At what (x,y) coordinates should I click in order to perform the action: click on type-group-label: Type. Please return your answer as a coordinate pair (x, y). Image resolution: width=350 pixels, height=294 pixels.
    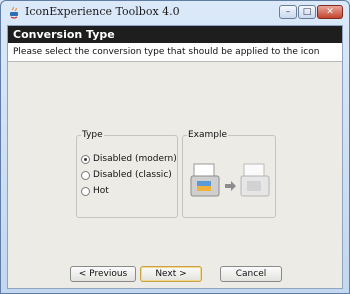
    Looking at the image, I should click on (92, 135).